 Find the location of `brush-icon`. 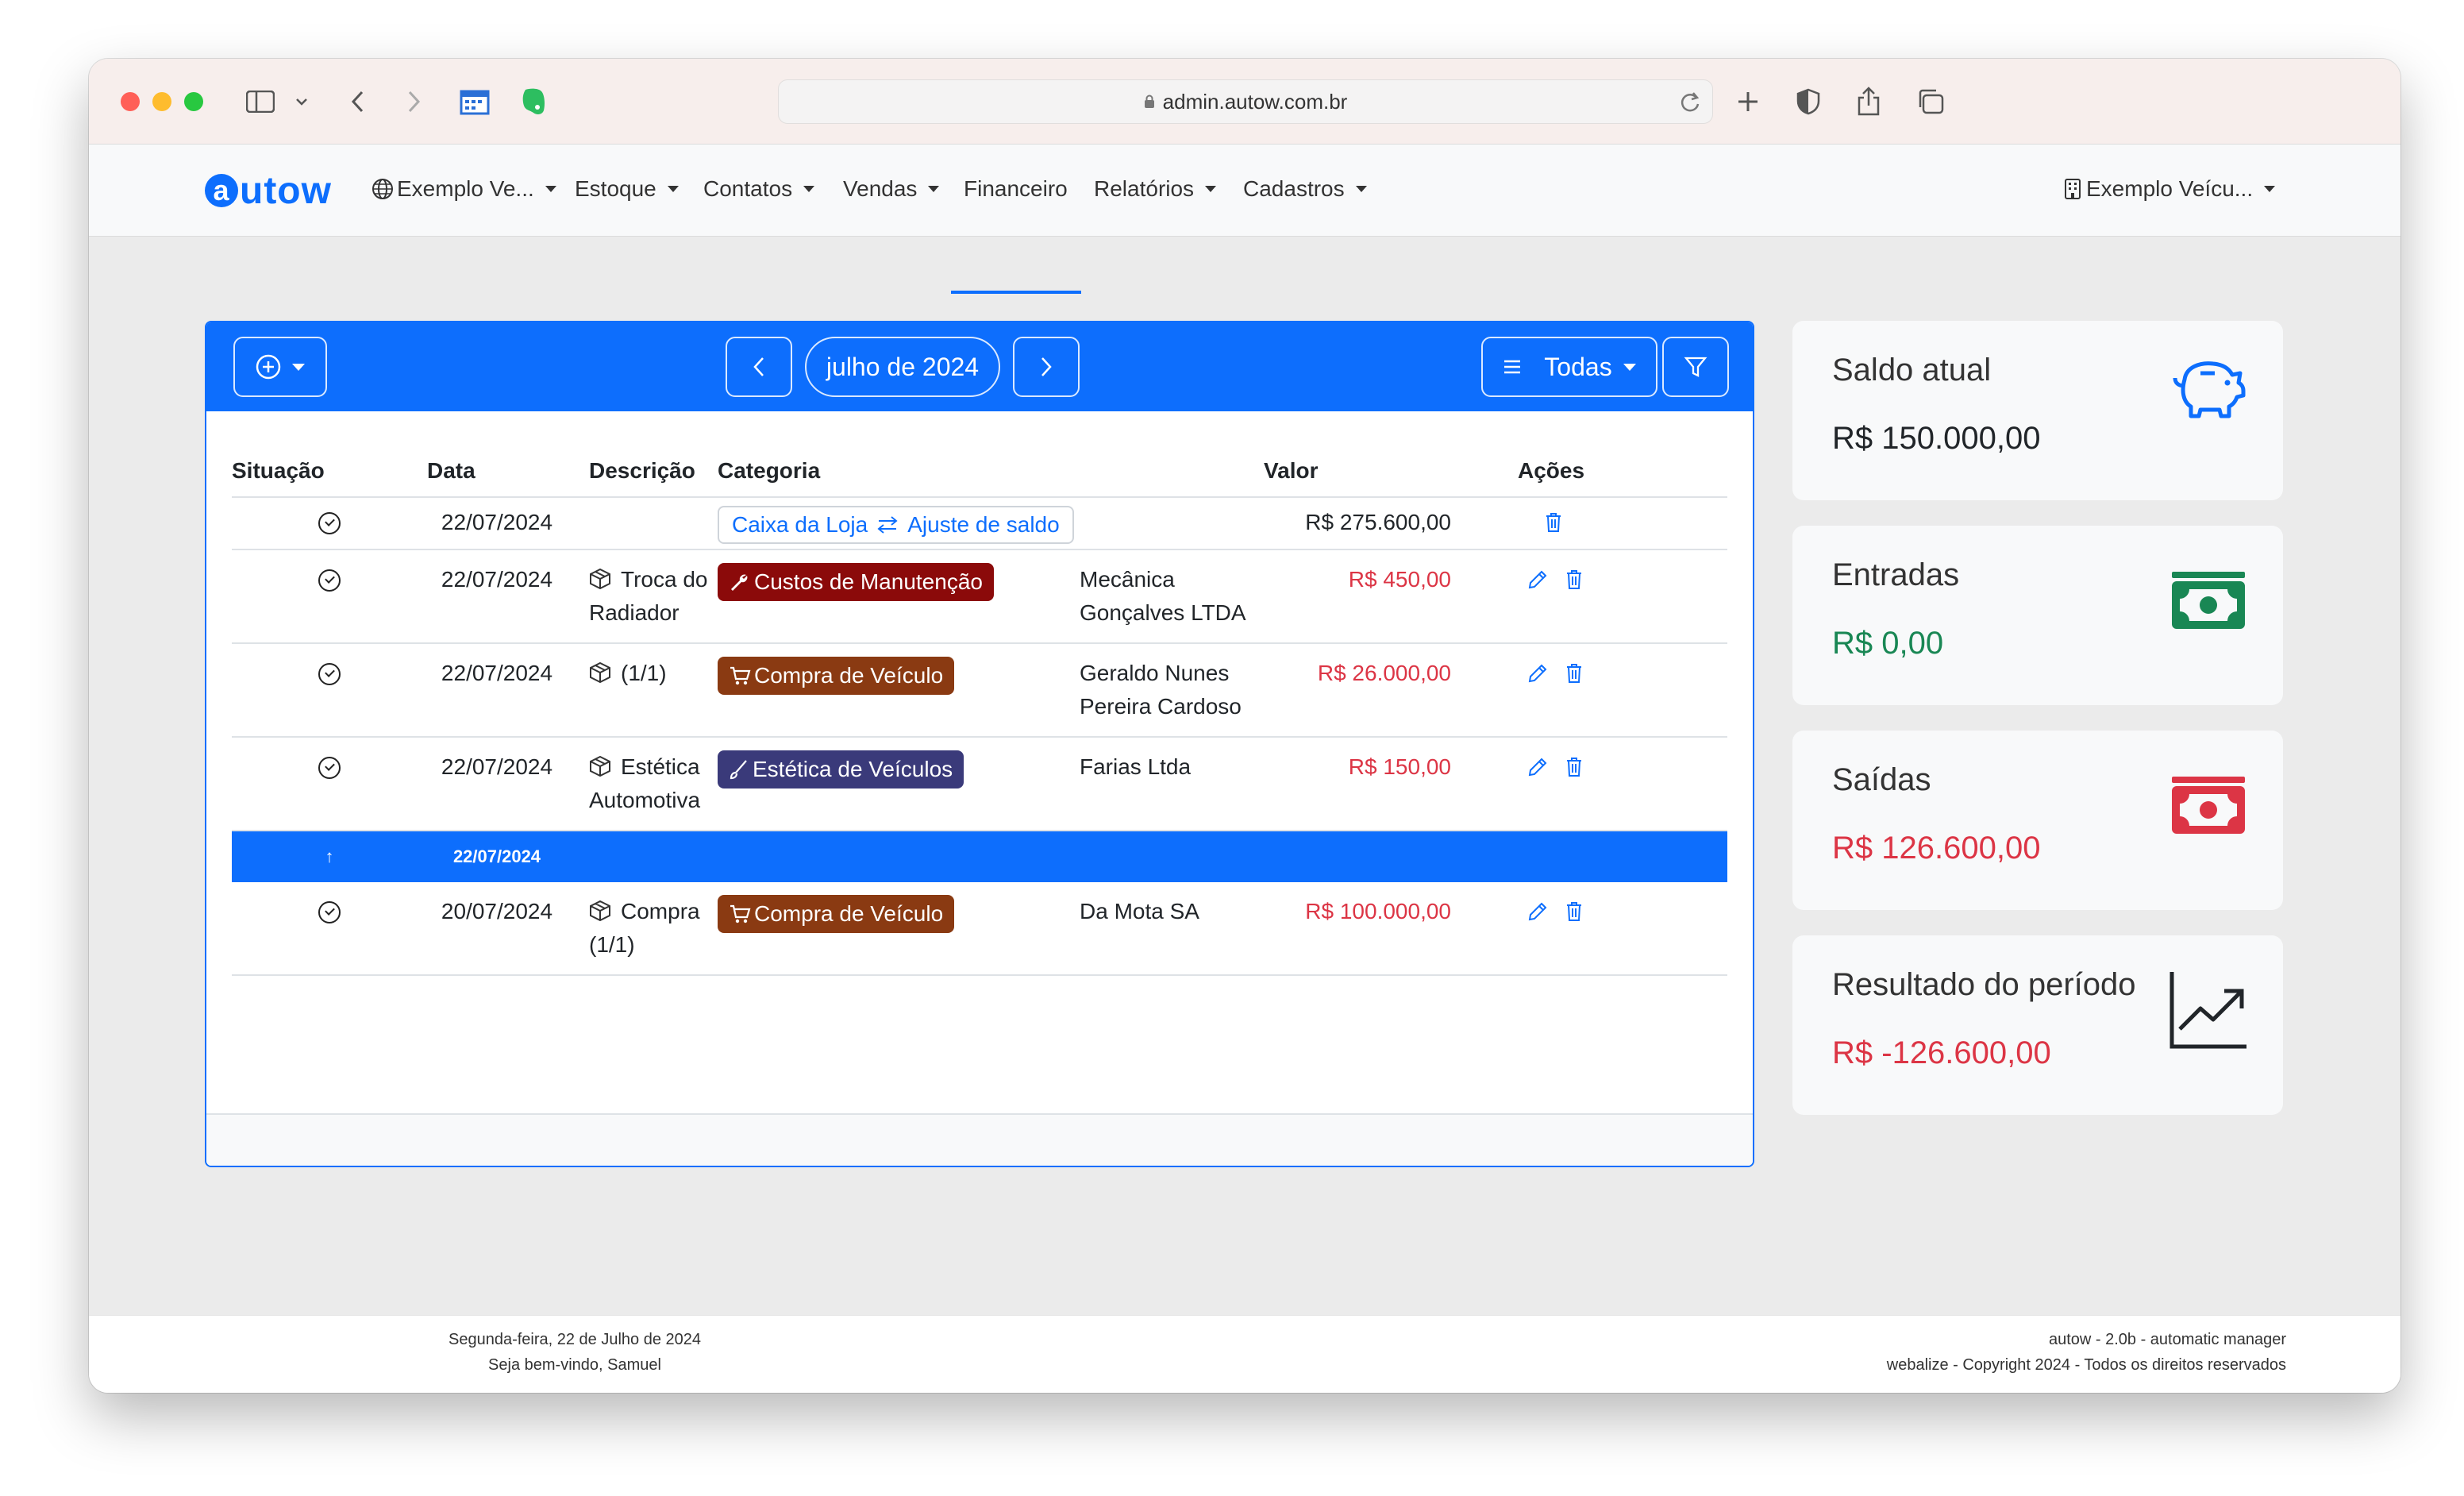

brush-icon is located at coordinates (738, 770).